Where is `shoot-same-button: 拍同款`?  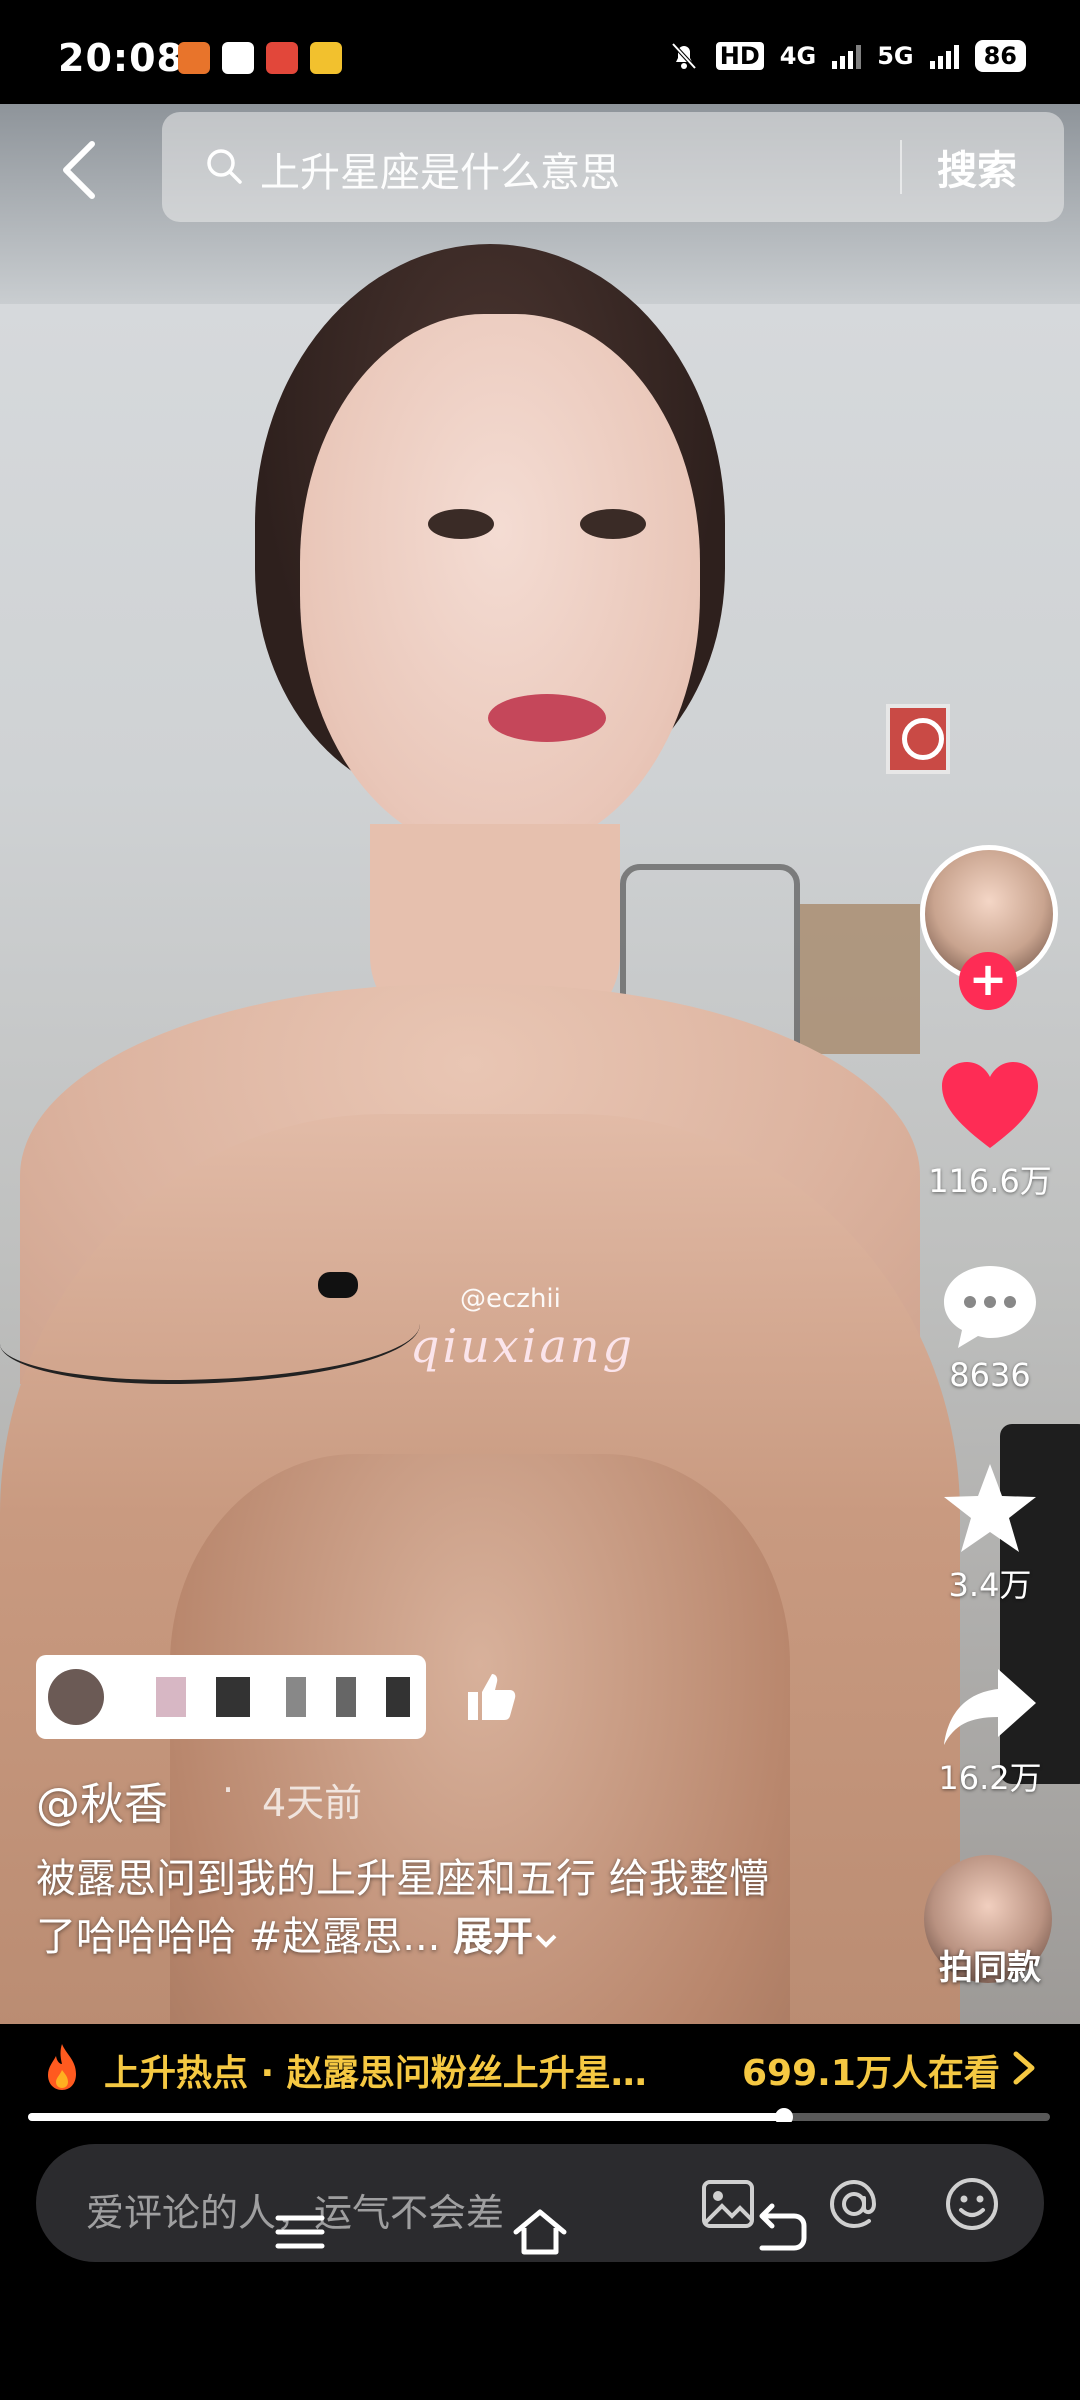
shoot-same-button: 拍同款 is located at coordinates (990, 1964).